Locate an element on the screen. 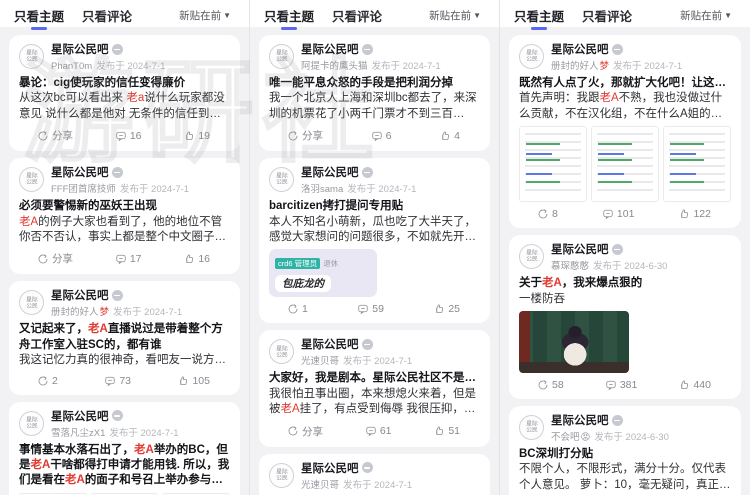 The height and width of the screenshot is (495, 750). post-title: 既然有人点了火，那就扩大化吧！让这火燎原！ is located at coordinates (625, 83).